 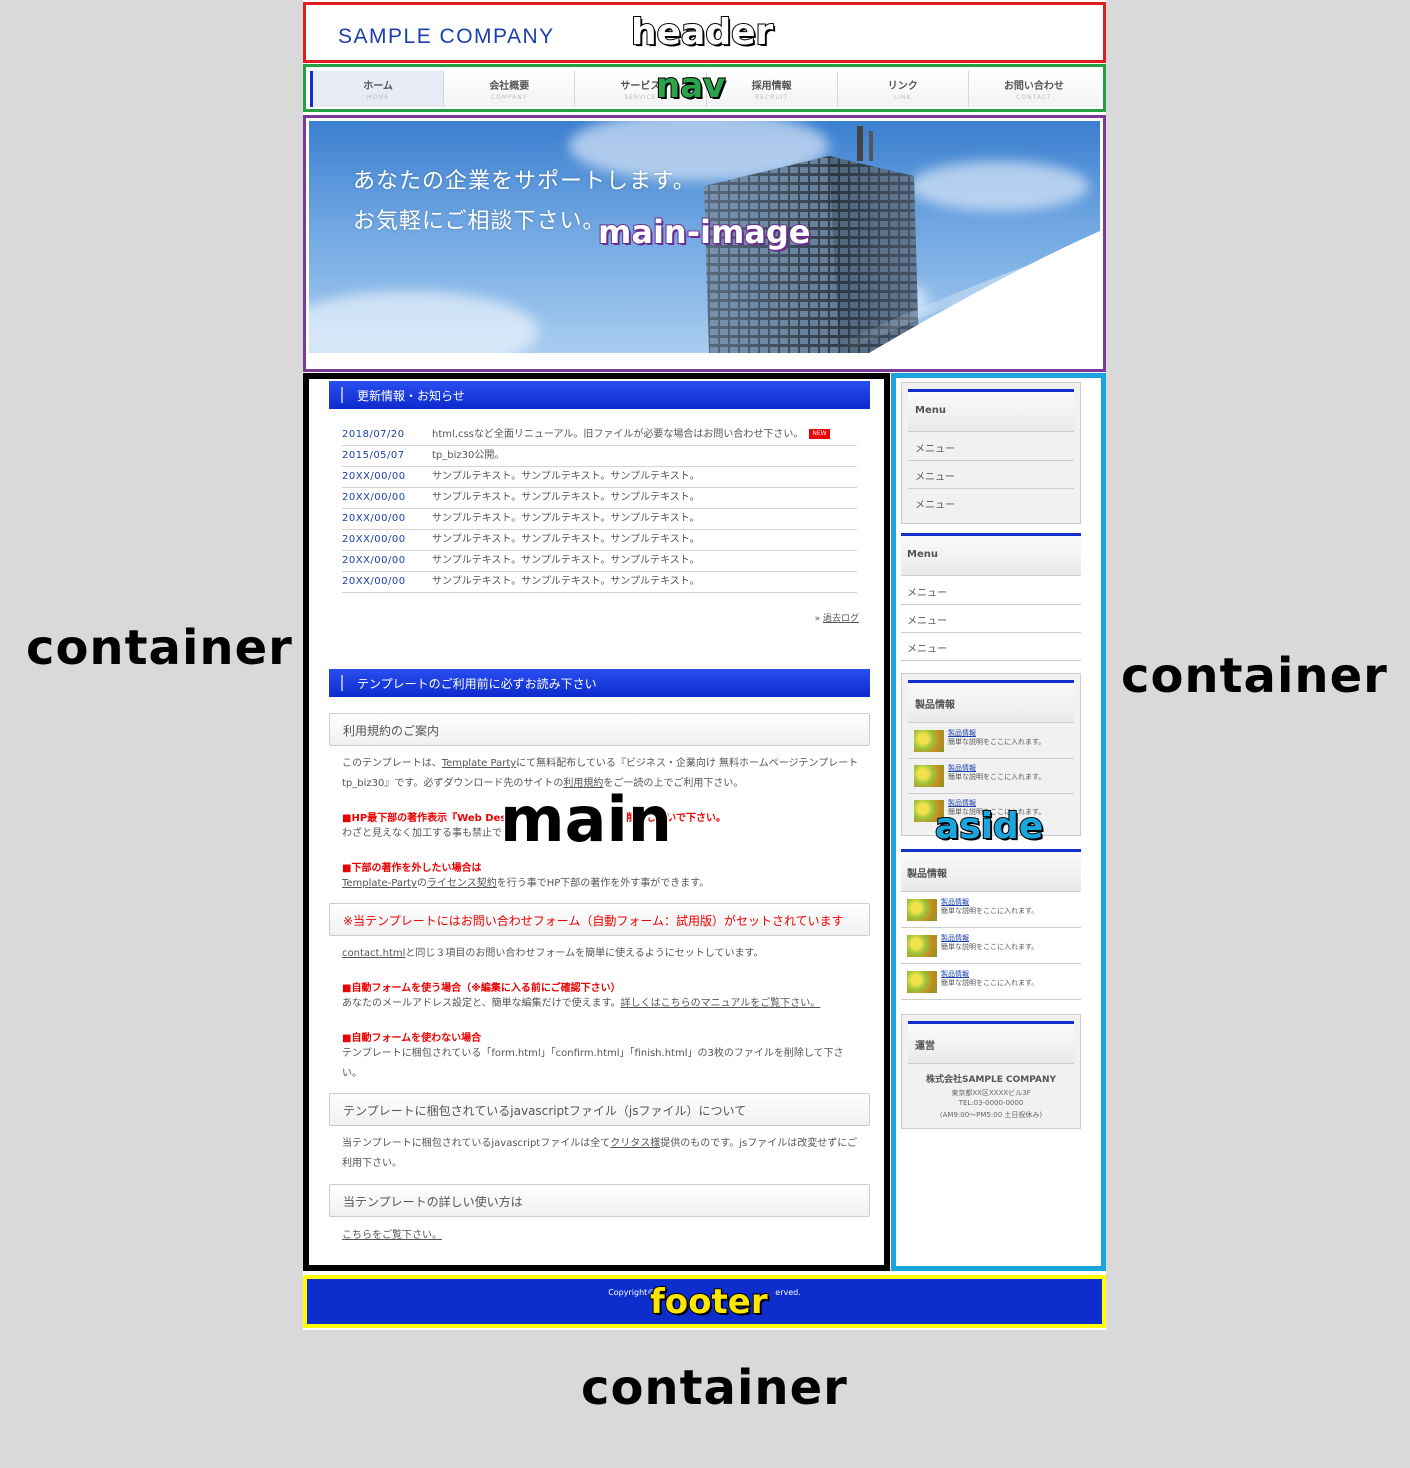 I want to click on nav-item-recruit: 採用情報 RECRUIT, so click(x=772, y=89).